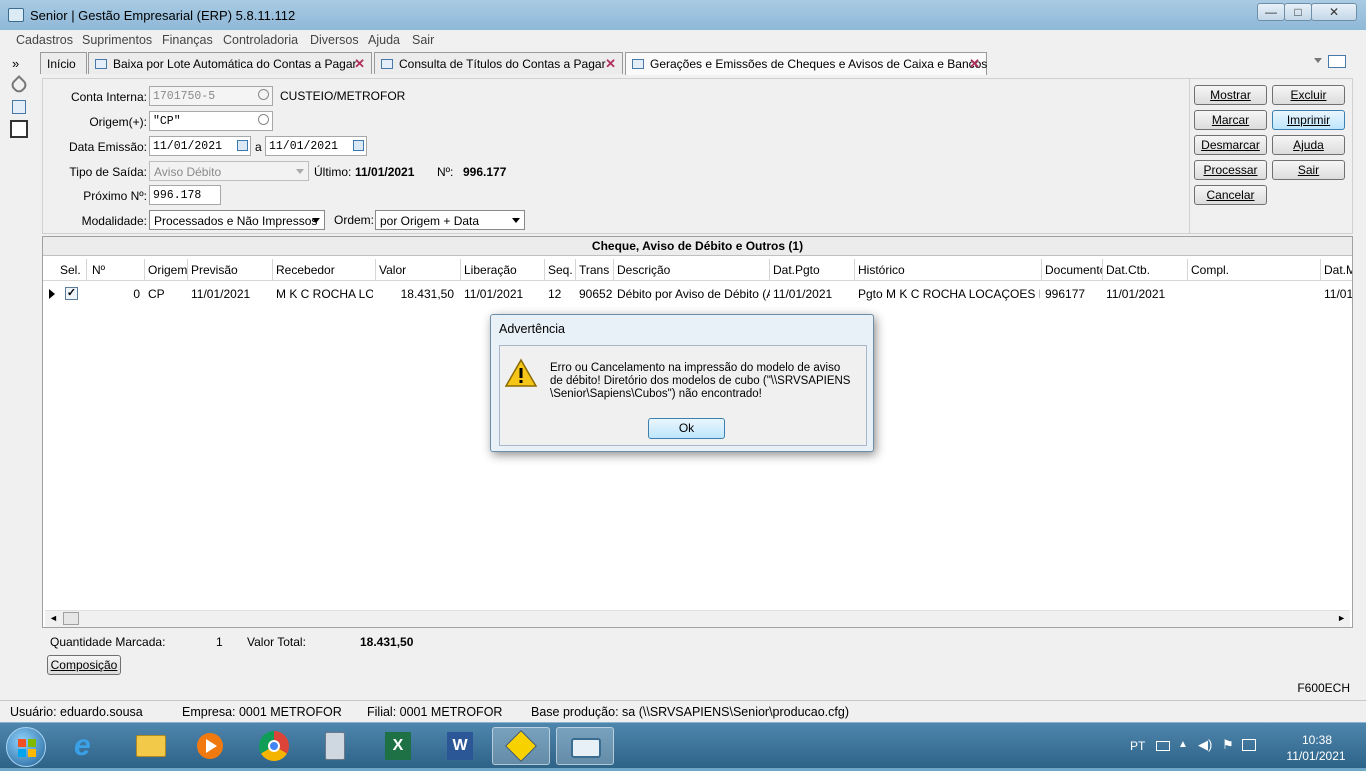  What do you see at coordinates (1308, 170) in the screenshot?
I see `sair-button: Sair` at bounding box center [1308, 170].